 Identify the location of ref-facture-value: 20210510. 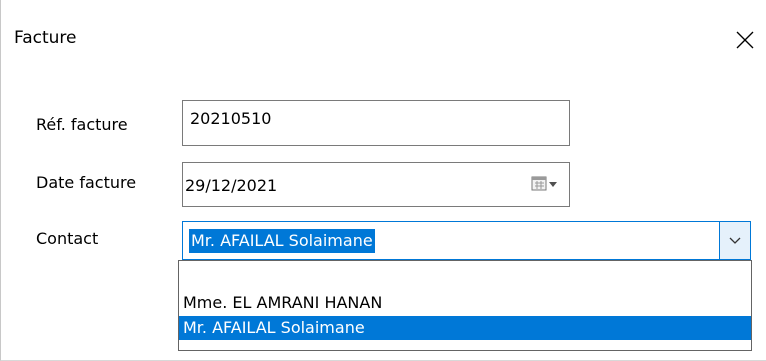
(231, 118).